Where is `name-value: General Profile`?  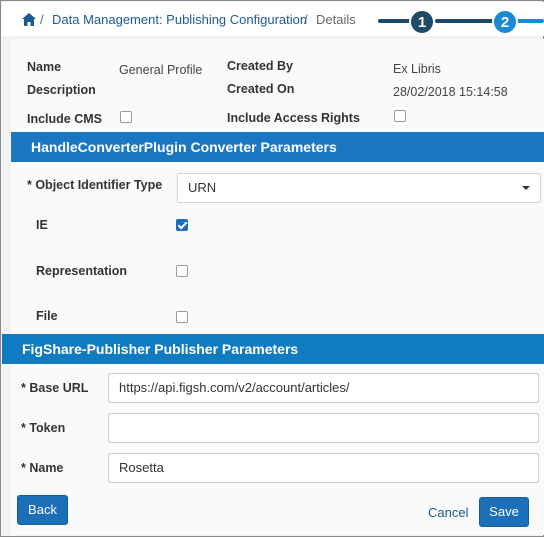
name-value: General Profile is located at coordinates (161, 70).